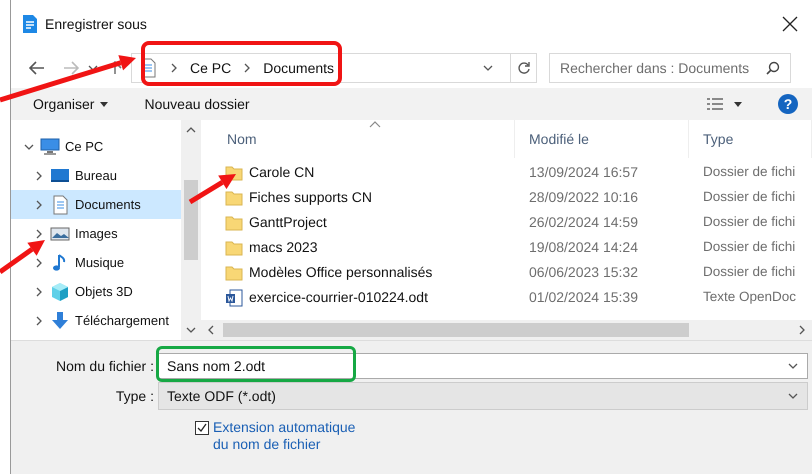  Describe the element at coordinates (583, 172) in the screenshot. I see `modified-date: 13/09/2024 16:57` at that location.